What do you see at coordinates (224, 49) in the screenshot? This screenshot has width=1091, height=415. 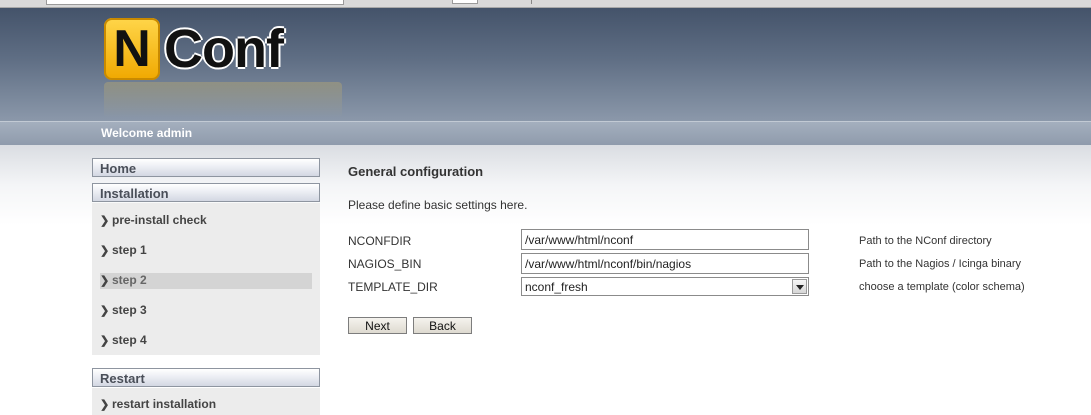 I see `logo-wordmark: Conf` at bounding box center [224, 49].